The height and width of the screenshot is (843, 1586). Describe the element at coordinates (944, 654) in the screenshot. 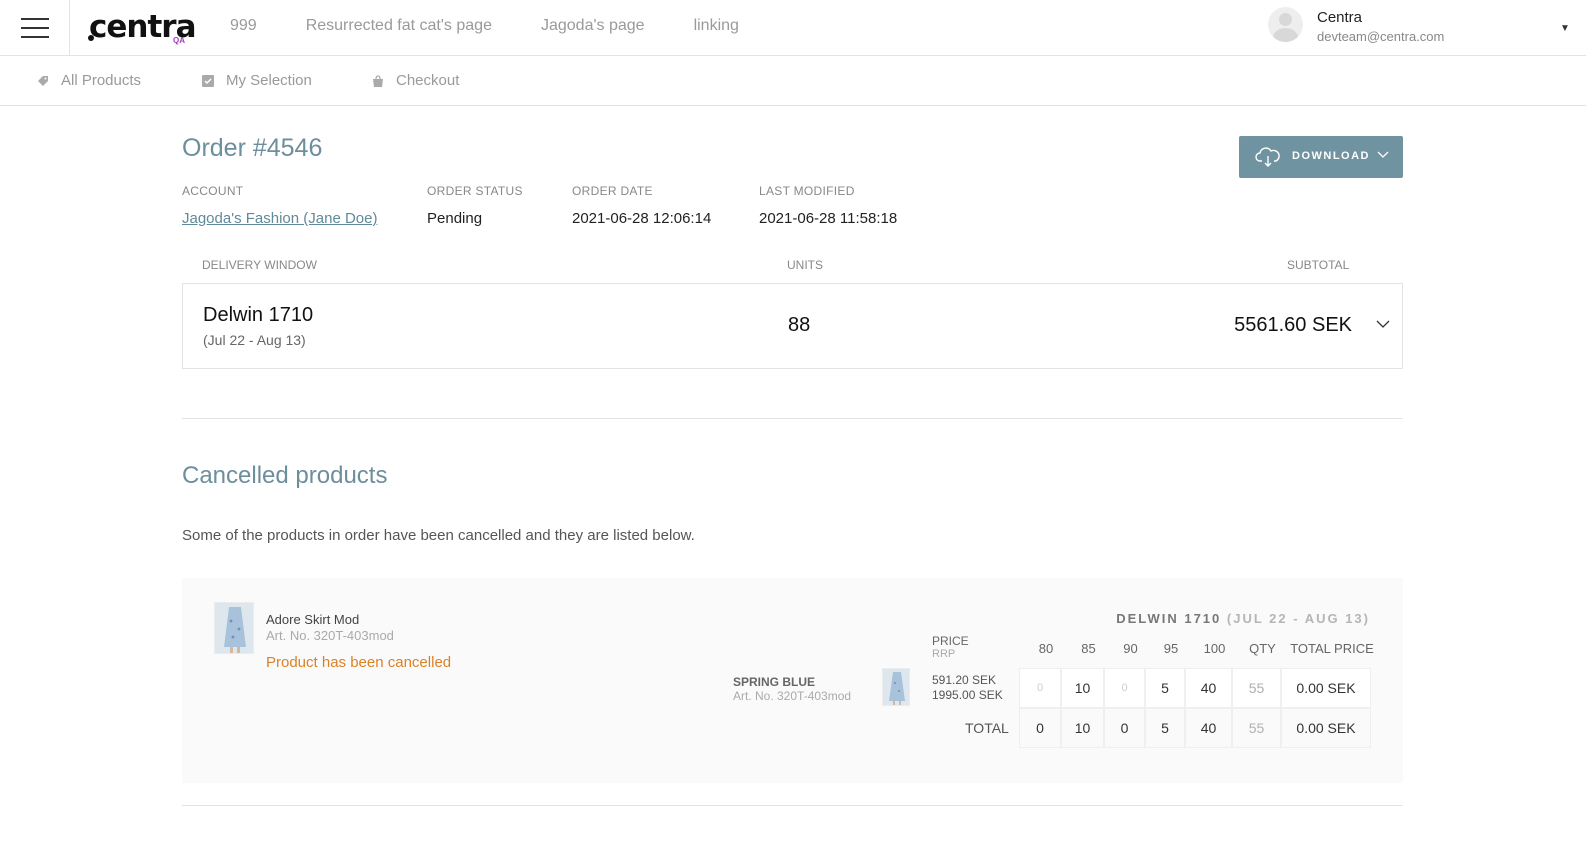

I see `rrp-header: RRP` at that location.